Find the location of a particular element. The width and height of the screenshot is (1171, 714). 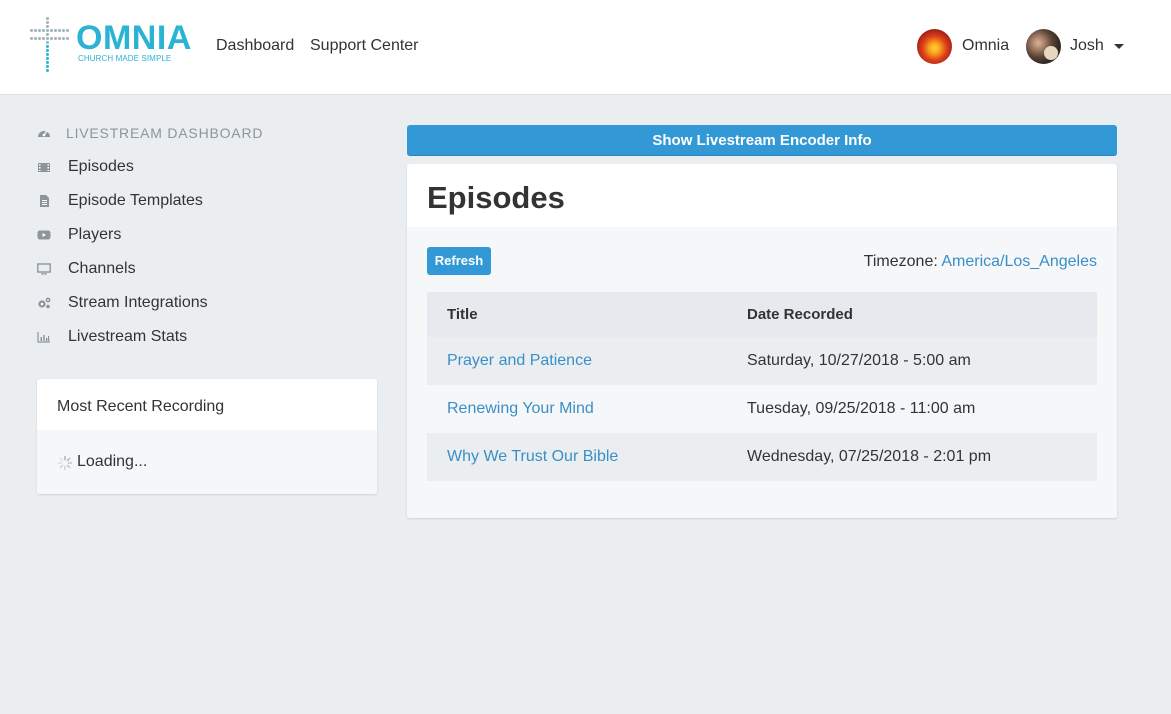

logo-wordmark: OMNIA is located at coordinates (134, 38).